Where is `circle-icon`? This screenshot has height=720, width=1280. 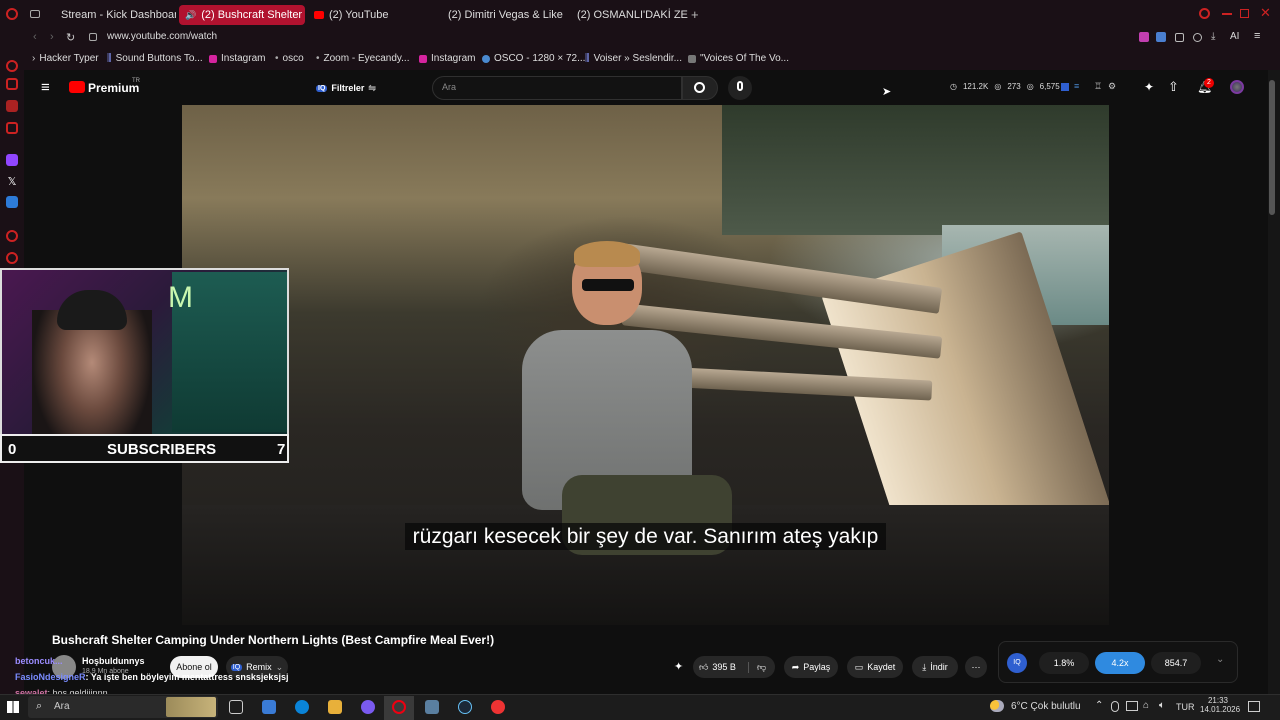
circle-icon is located at coordinates (12, 236).